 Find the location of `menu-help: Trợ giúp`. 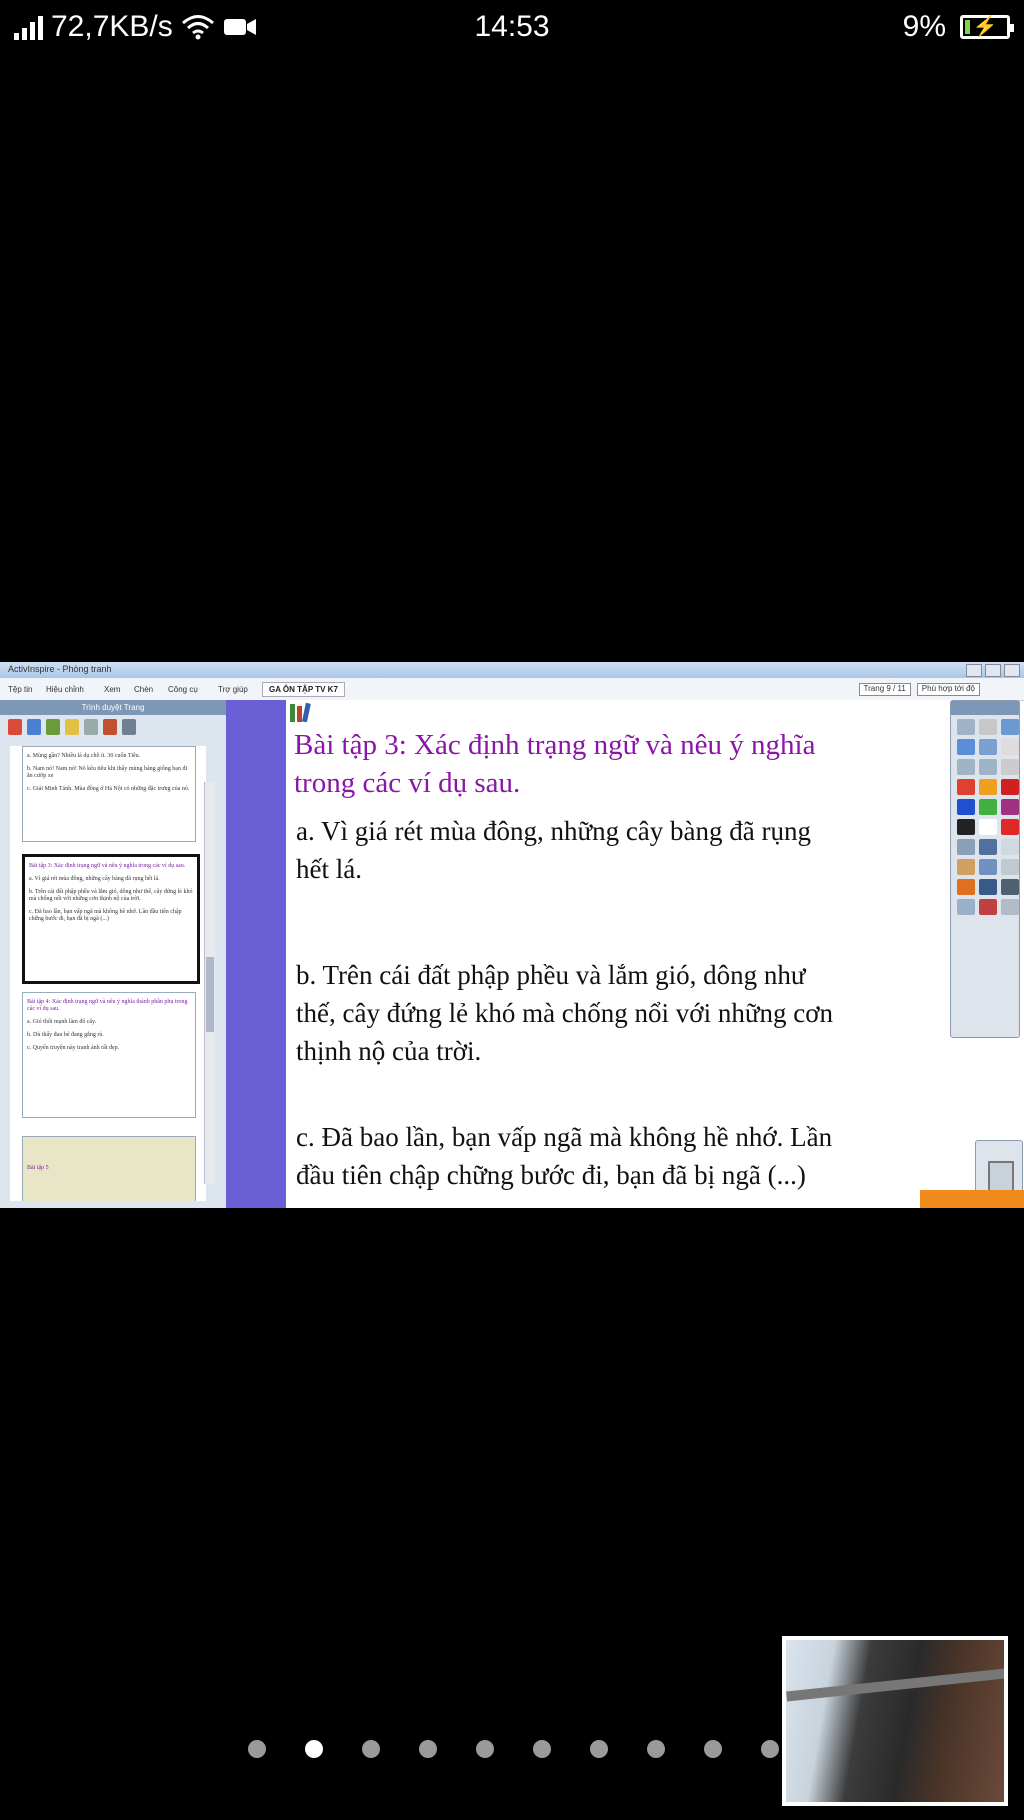

menu-help: Trợ giúp is located at coordinates (233, 689).